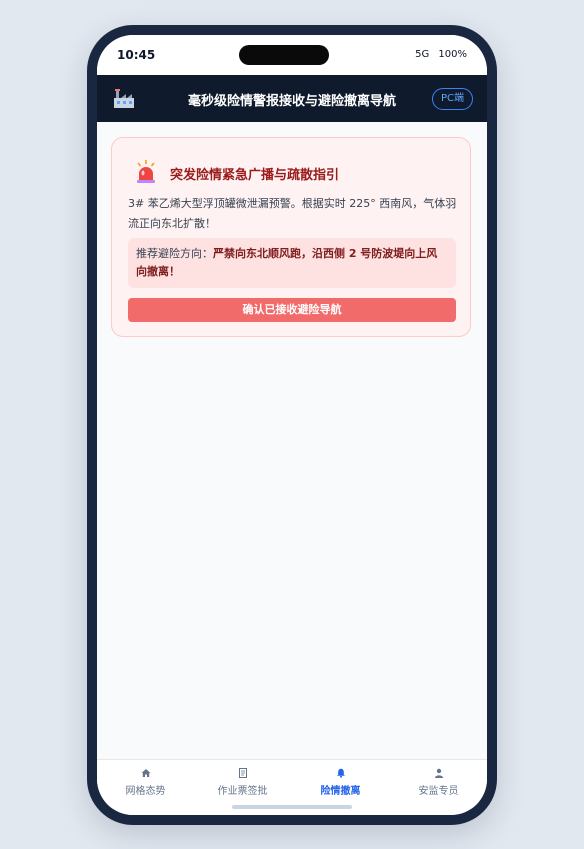  I want to click on camera-notch, so click(284, 55).